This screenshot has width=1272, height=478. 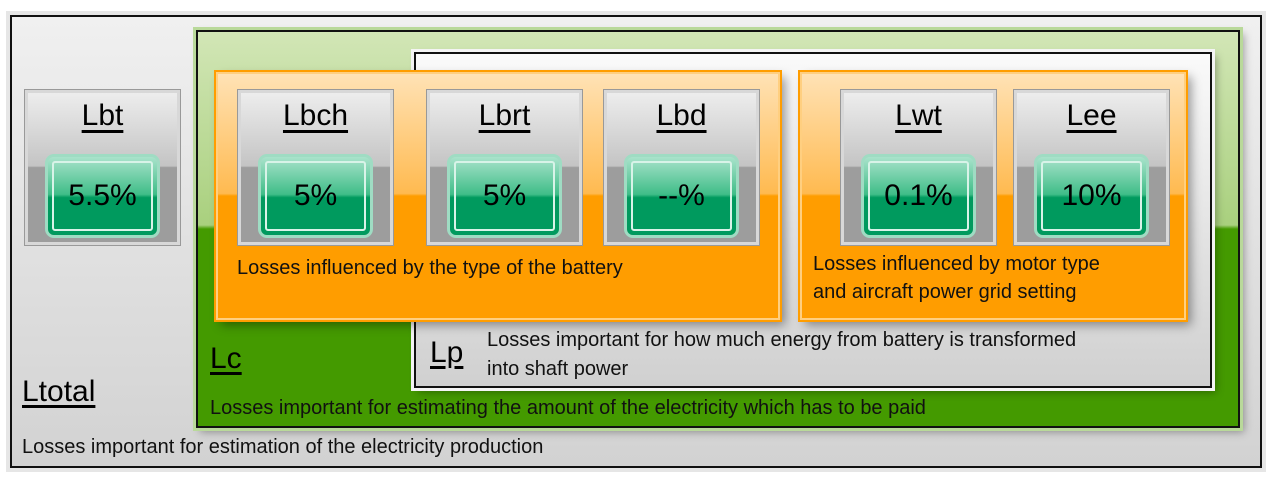 I want to click on card-value: --%, so click(x=681, y=196).